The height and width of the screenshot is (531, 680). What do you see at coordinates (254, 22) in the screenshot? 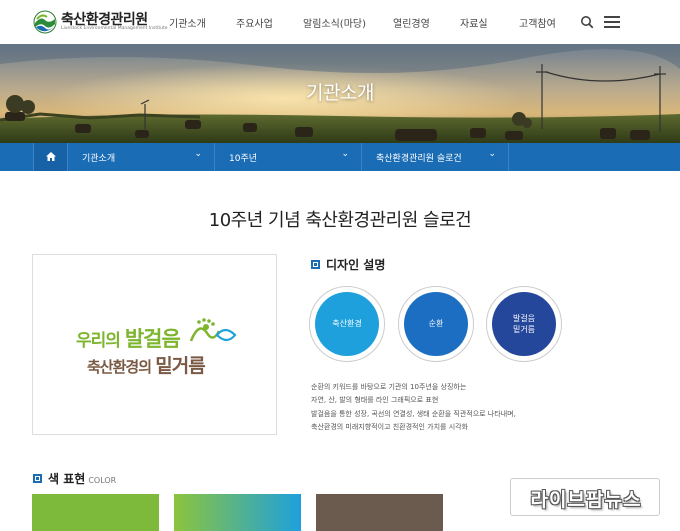
I see `nav-business: 주요사업` at bounding box center [254, 22].